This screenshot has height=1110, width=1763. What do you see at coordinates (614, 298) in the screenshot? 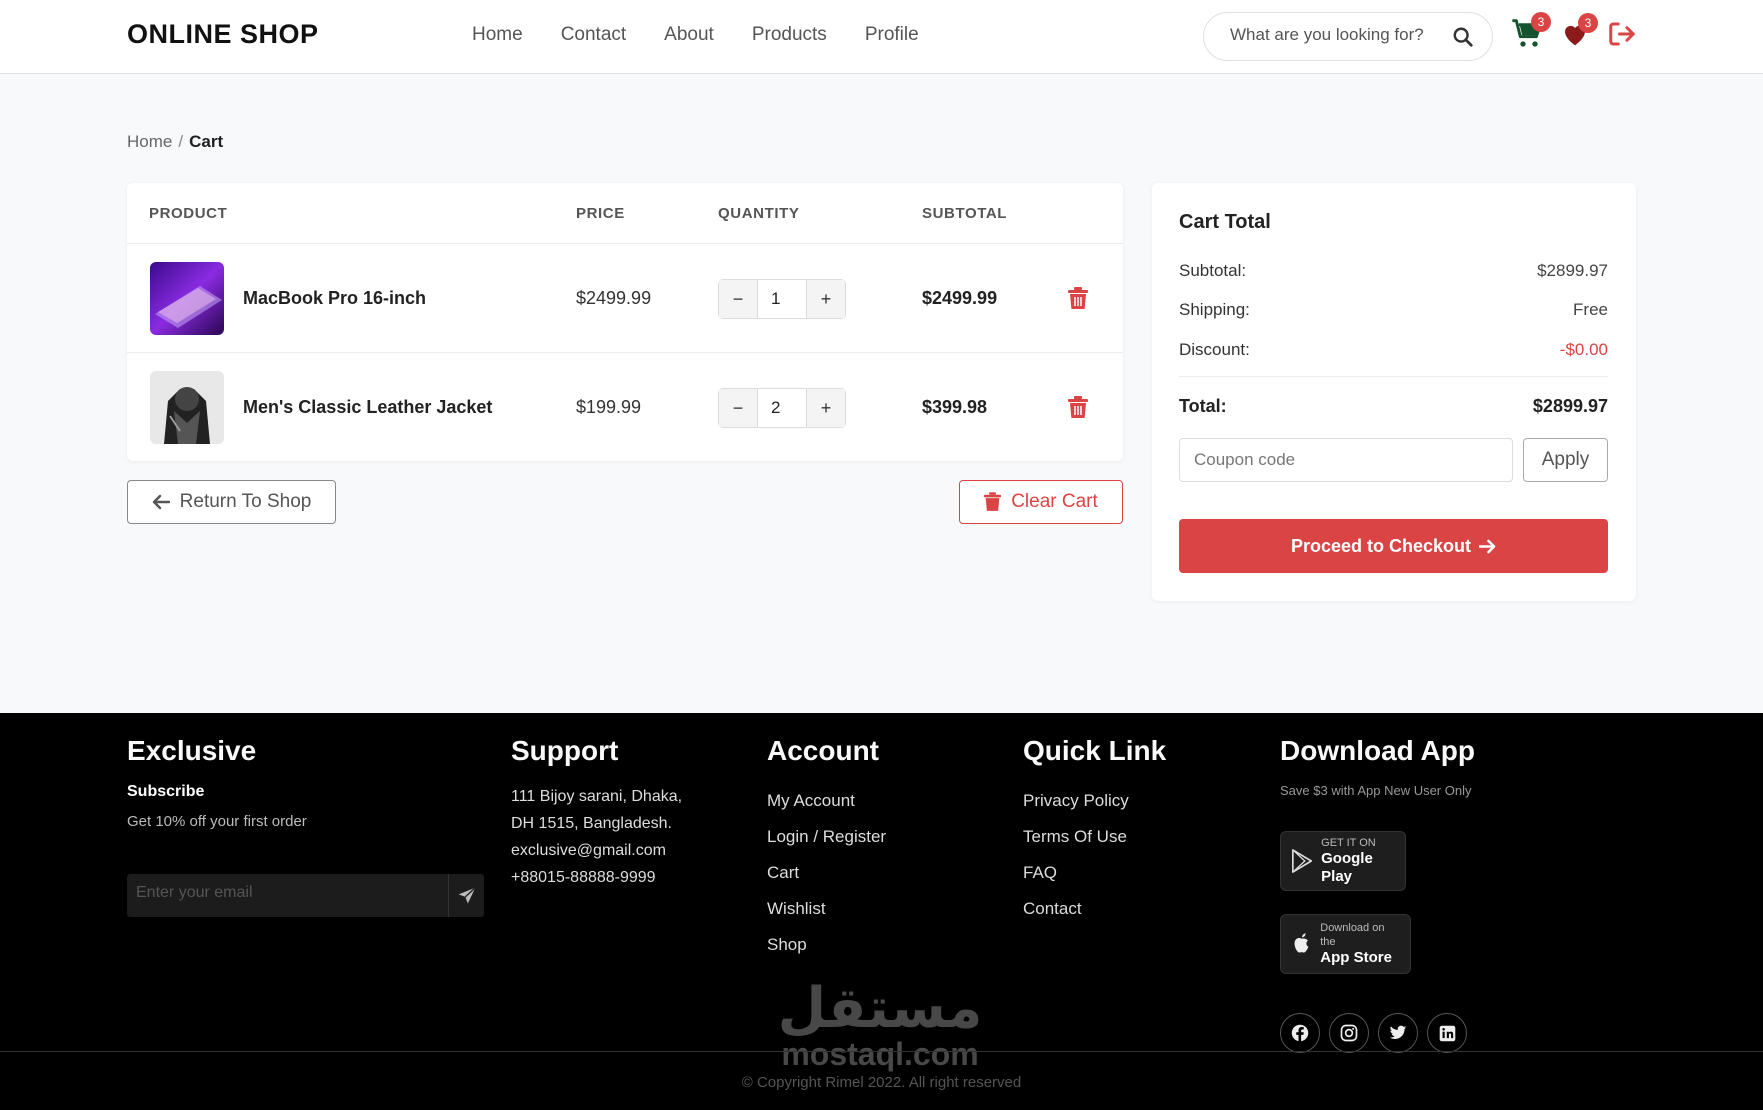
I see `product-price: $2499.99` at bounding box center [614, 298].